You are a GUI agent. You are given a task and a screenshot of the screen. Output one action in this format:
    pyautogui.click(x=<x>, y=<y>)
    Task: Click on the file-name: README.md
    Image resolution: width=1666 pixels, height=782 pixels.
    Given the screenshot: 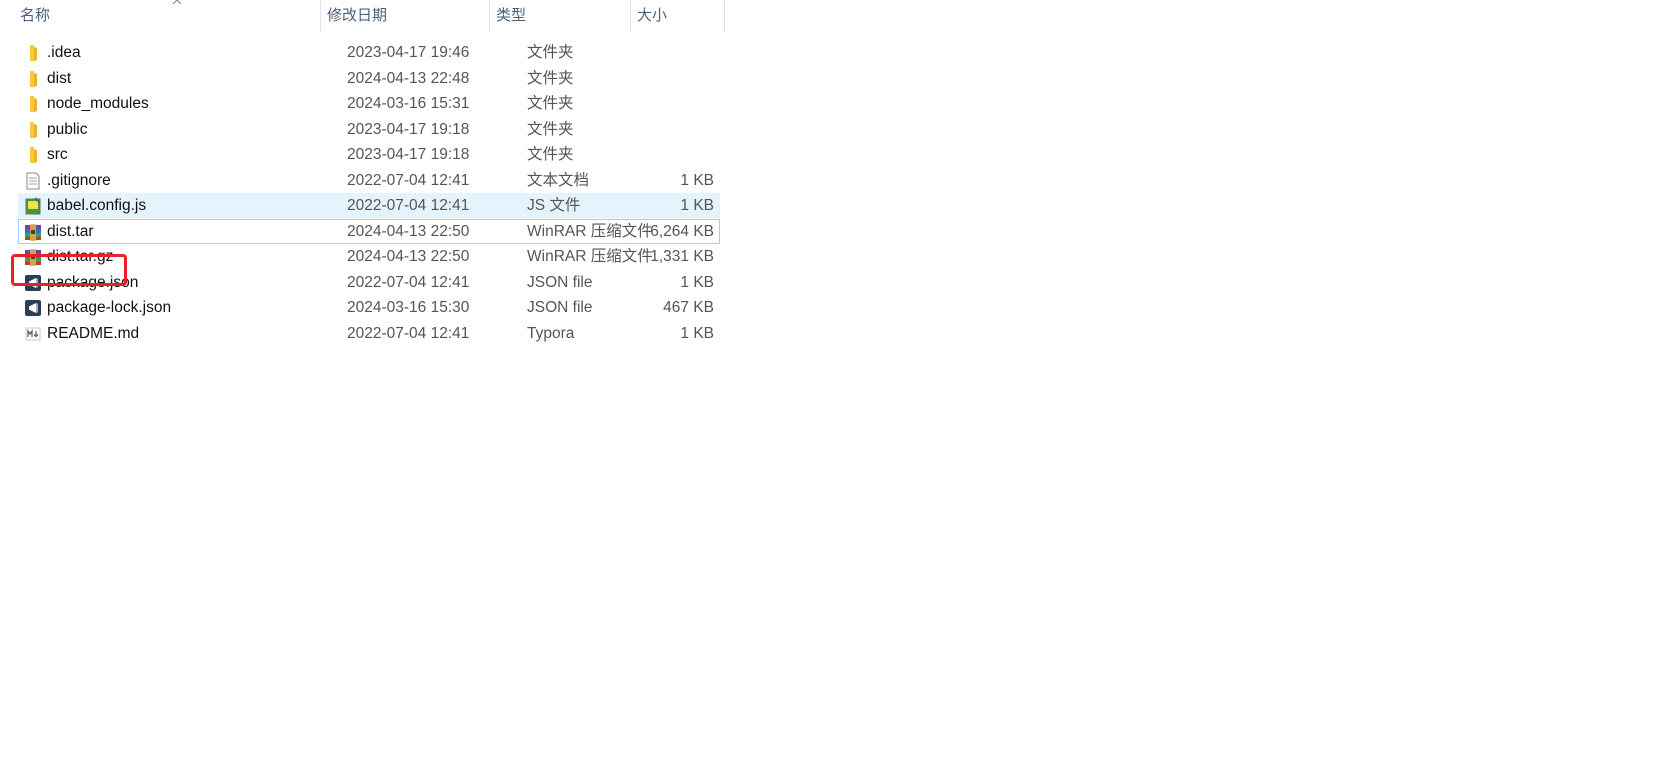 What is the action you would take?
    pyautogui.click(x=93, y=333)
    